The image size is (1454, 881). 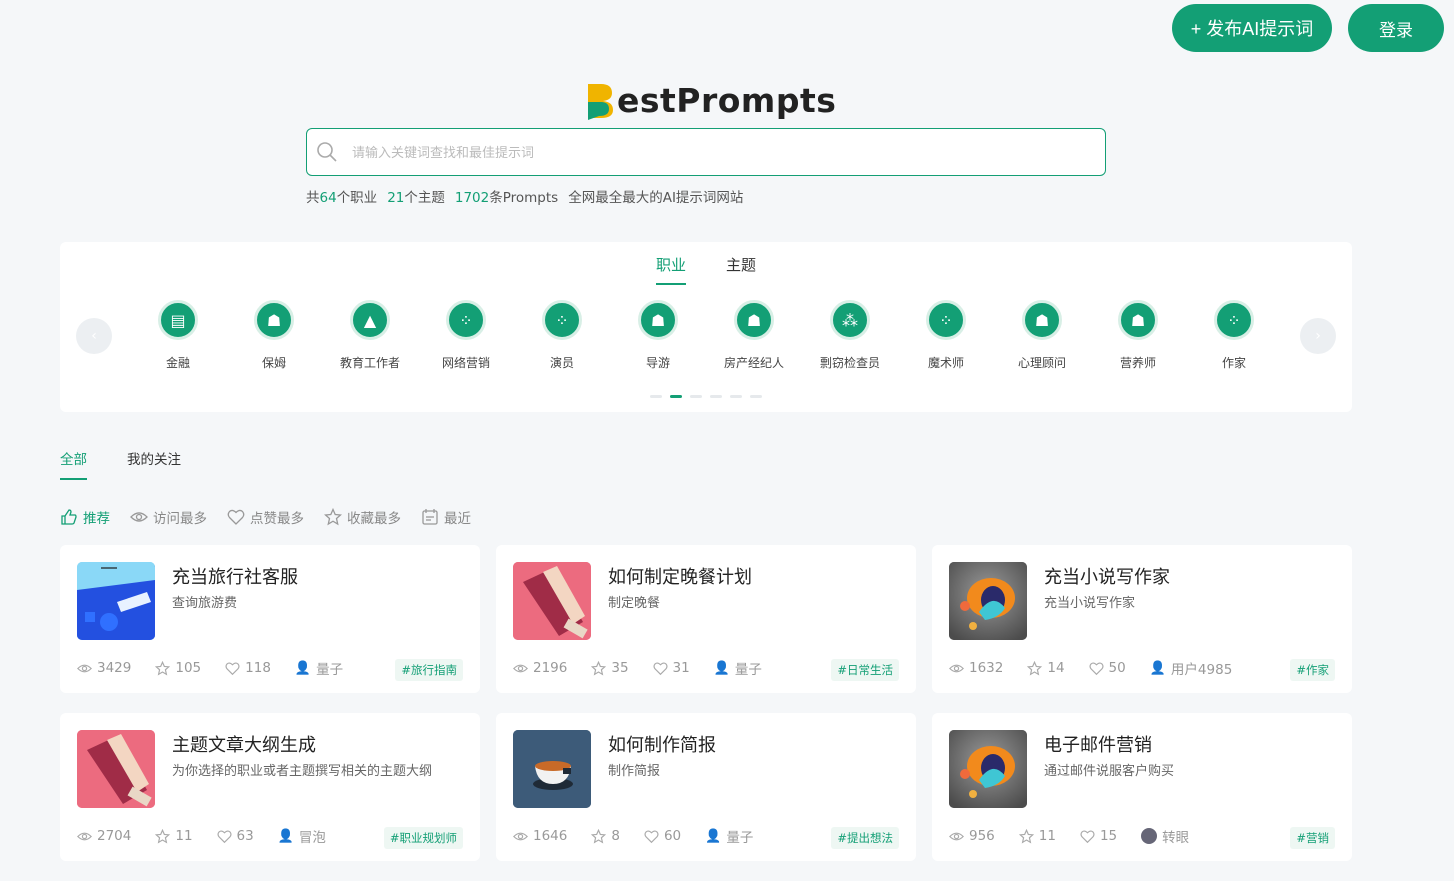 I want to click on sort-options: 推荐 访问最多 点赞最多 收藏最多 最近, so click(x=265, y=517).